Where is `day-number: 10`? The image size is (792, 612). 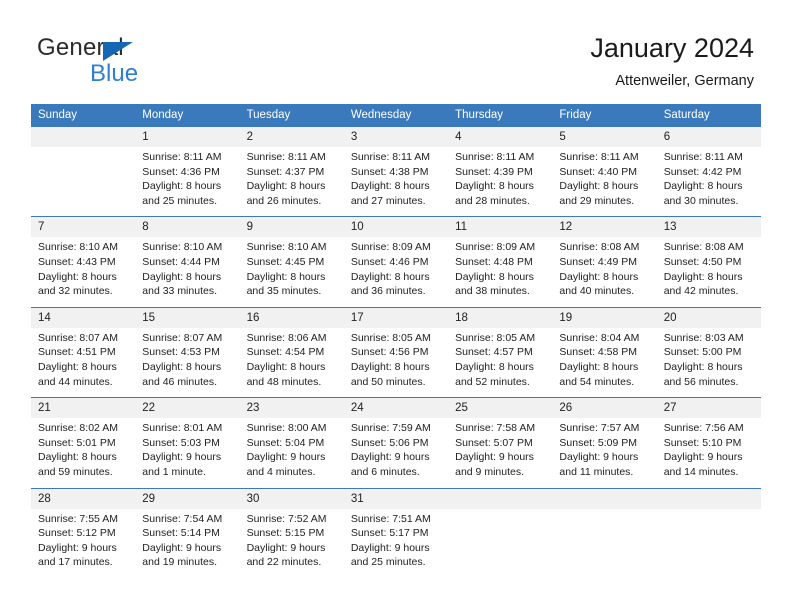 day-number: 10 is located at coordinates (396, 227).